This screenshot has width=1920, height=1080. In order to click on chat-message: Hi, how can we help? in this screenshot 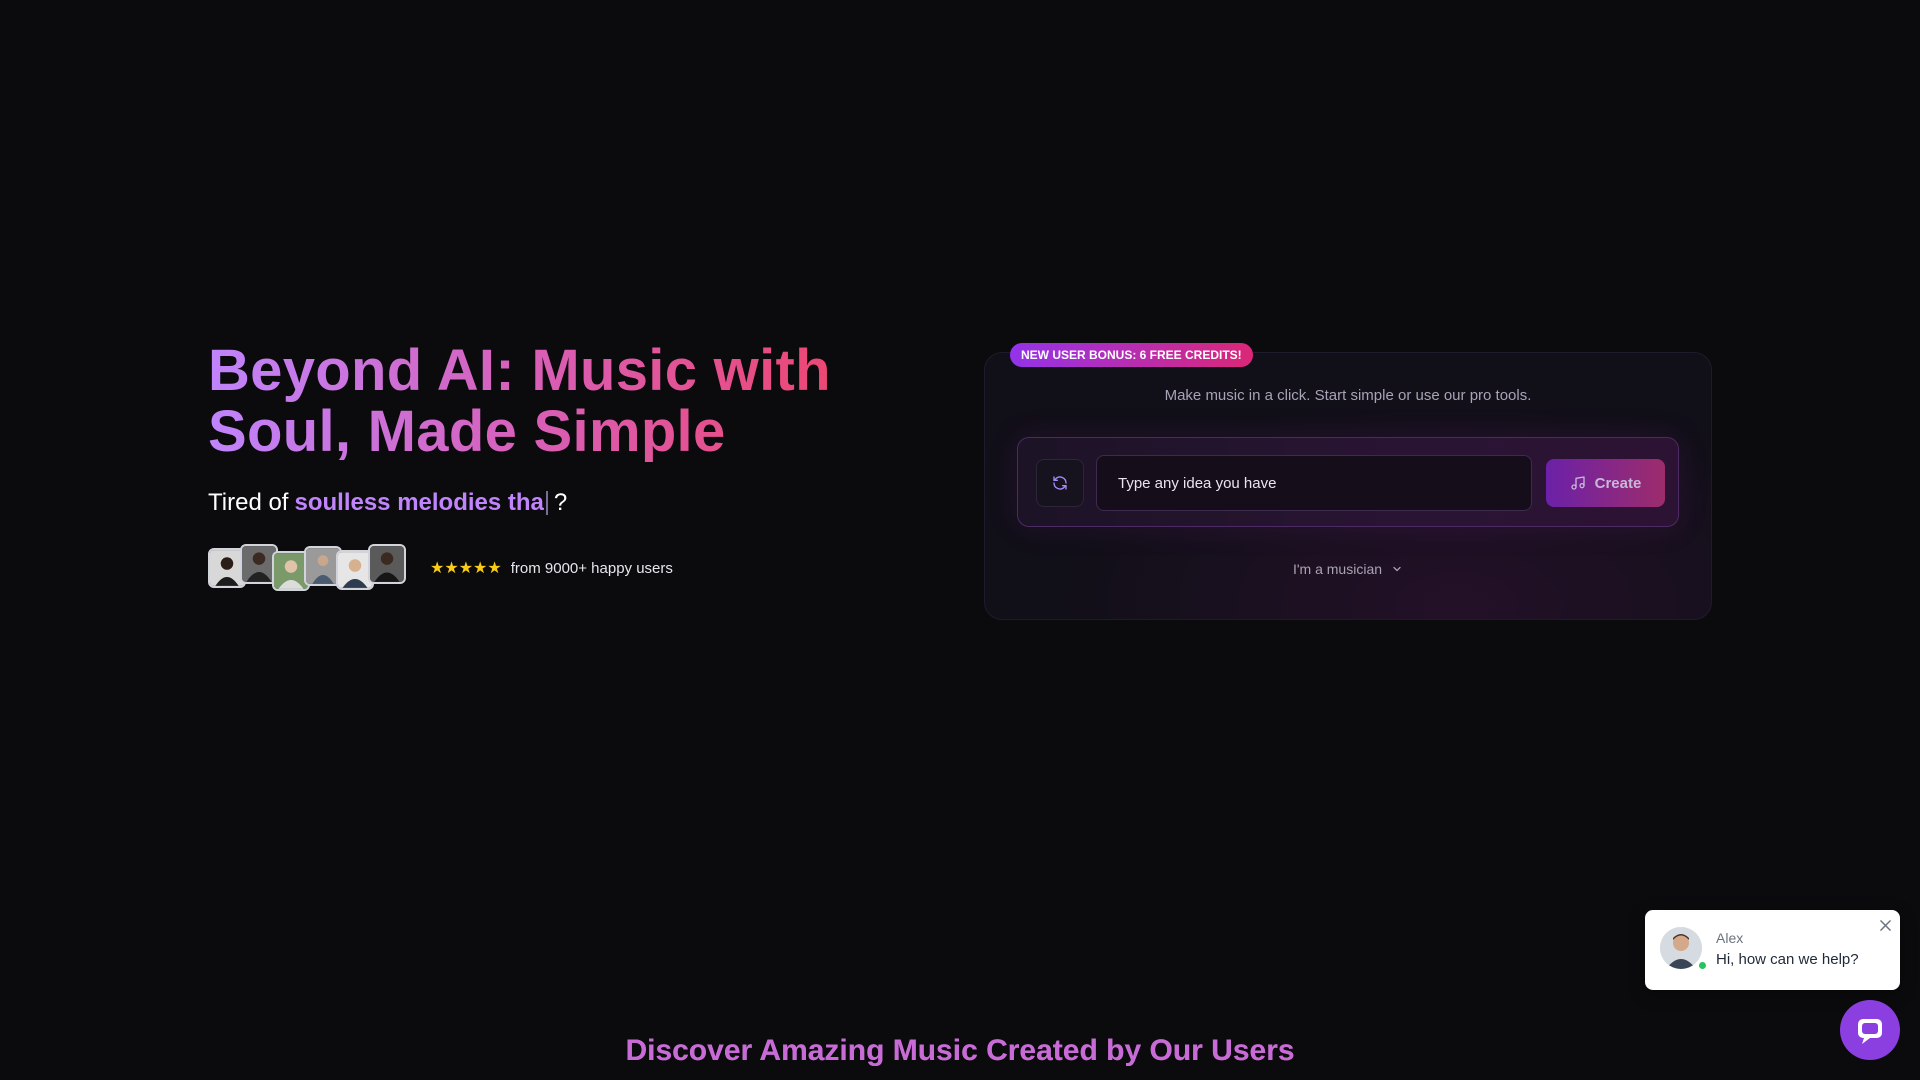, I will do `click(1787, 959)`.